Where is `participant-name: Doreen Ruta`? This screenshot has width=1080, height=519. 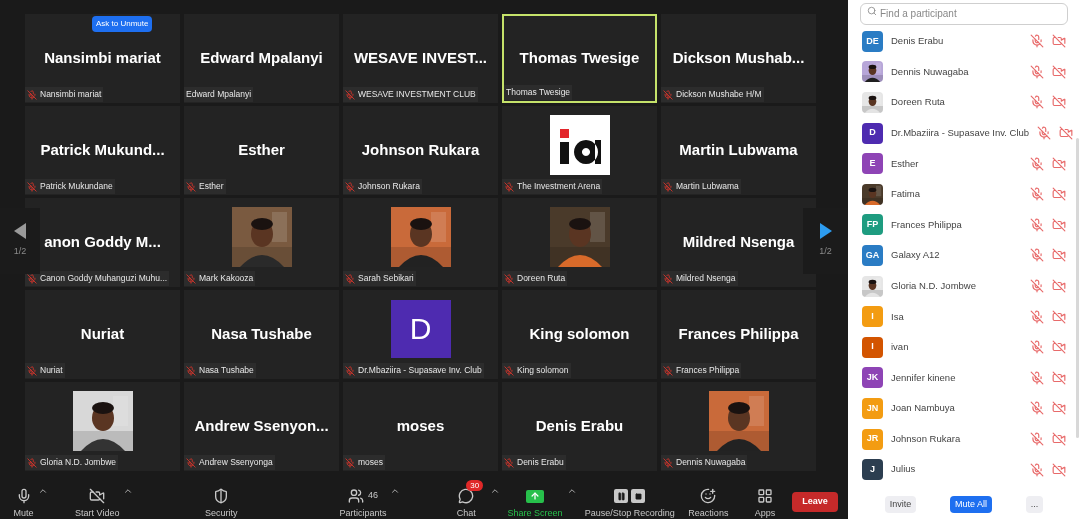 participant-name: Doreen Ruta is located at coordinates (918, 102).